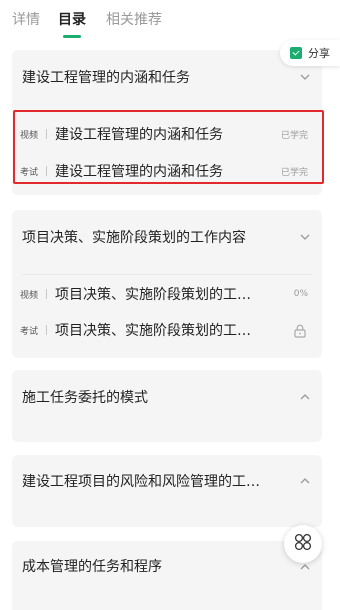 The width and height of the screenshot is (340, 610). Describe the element at coordinates (296, 53) in the screenshot. I see `share-icon` at that location.